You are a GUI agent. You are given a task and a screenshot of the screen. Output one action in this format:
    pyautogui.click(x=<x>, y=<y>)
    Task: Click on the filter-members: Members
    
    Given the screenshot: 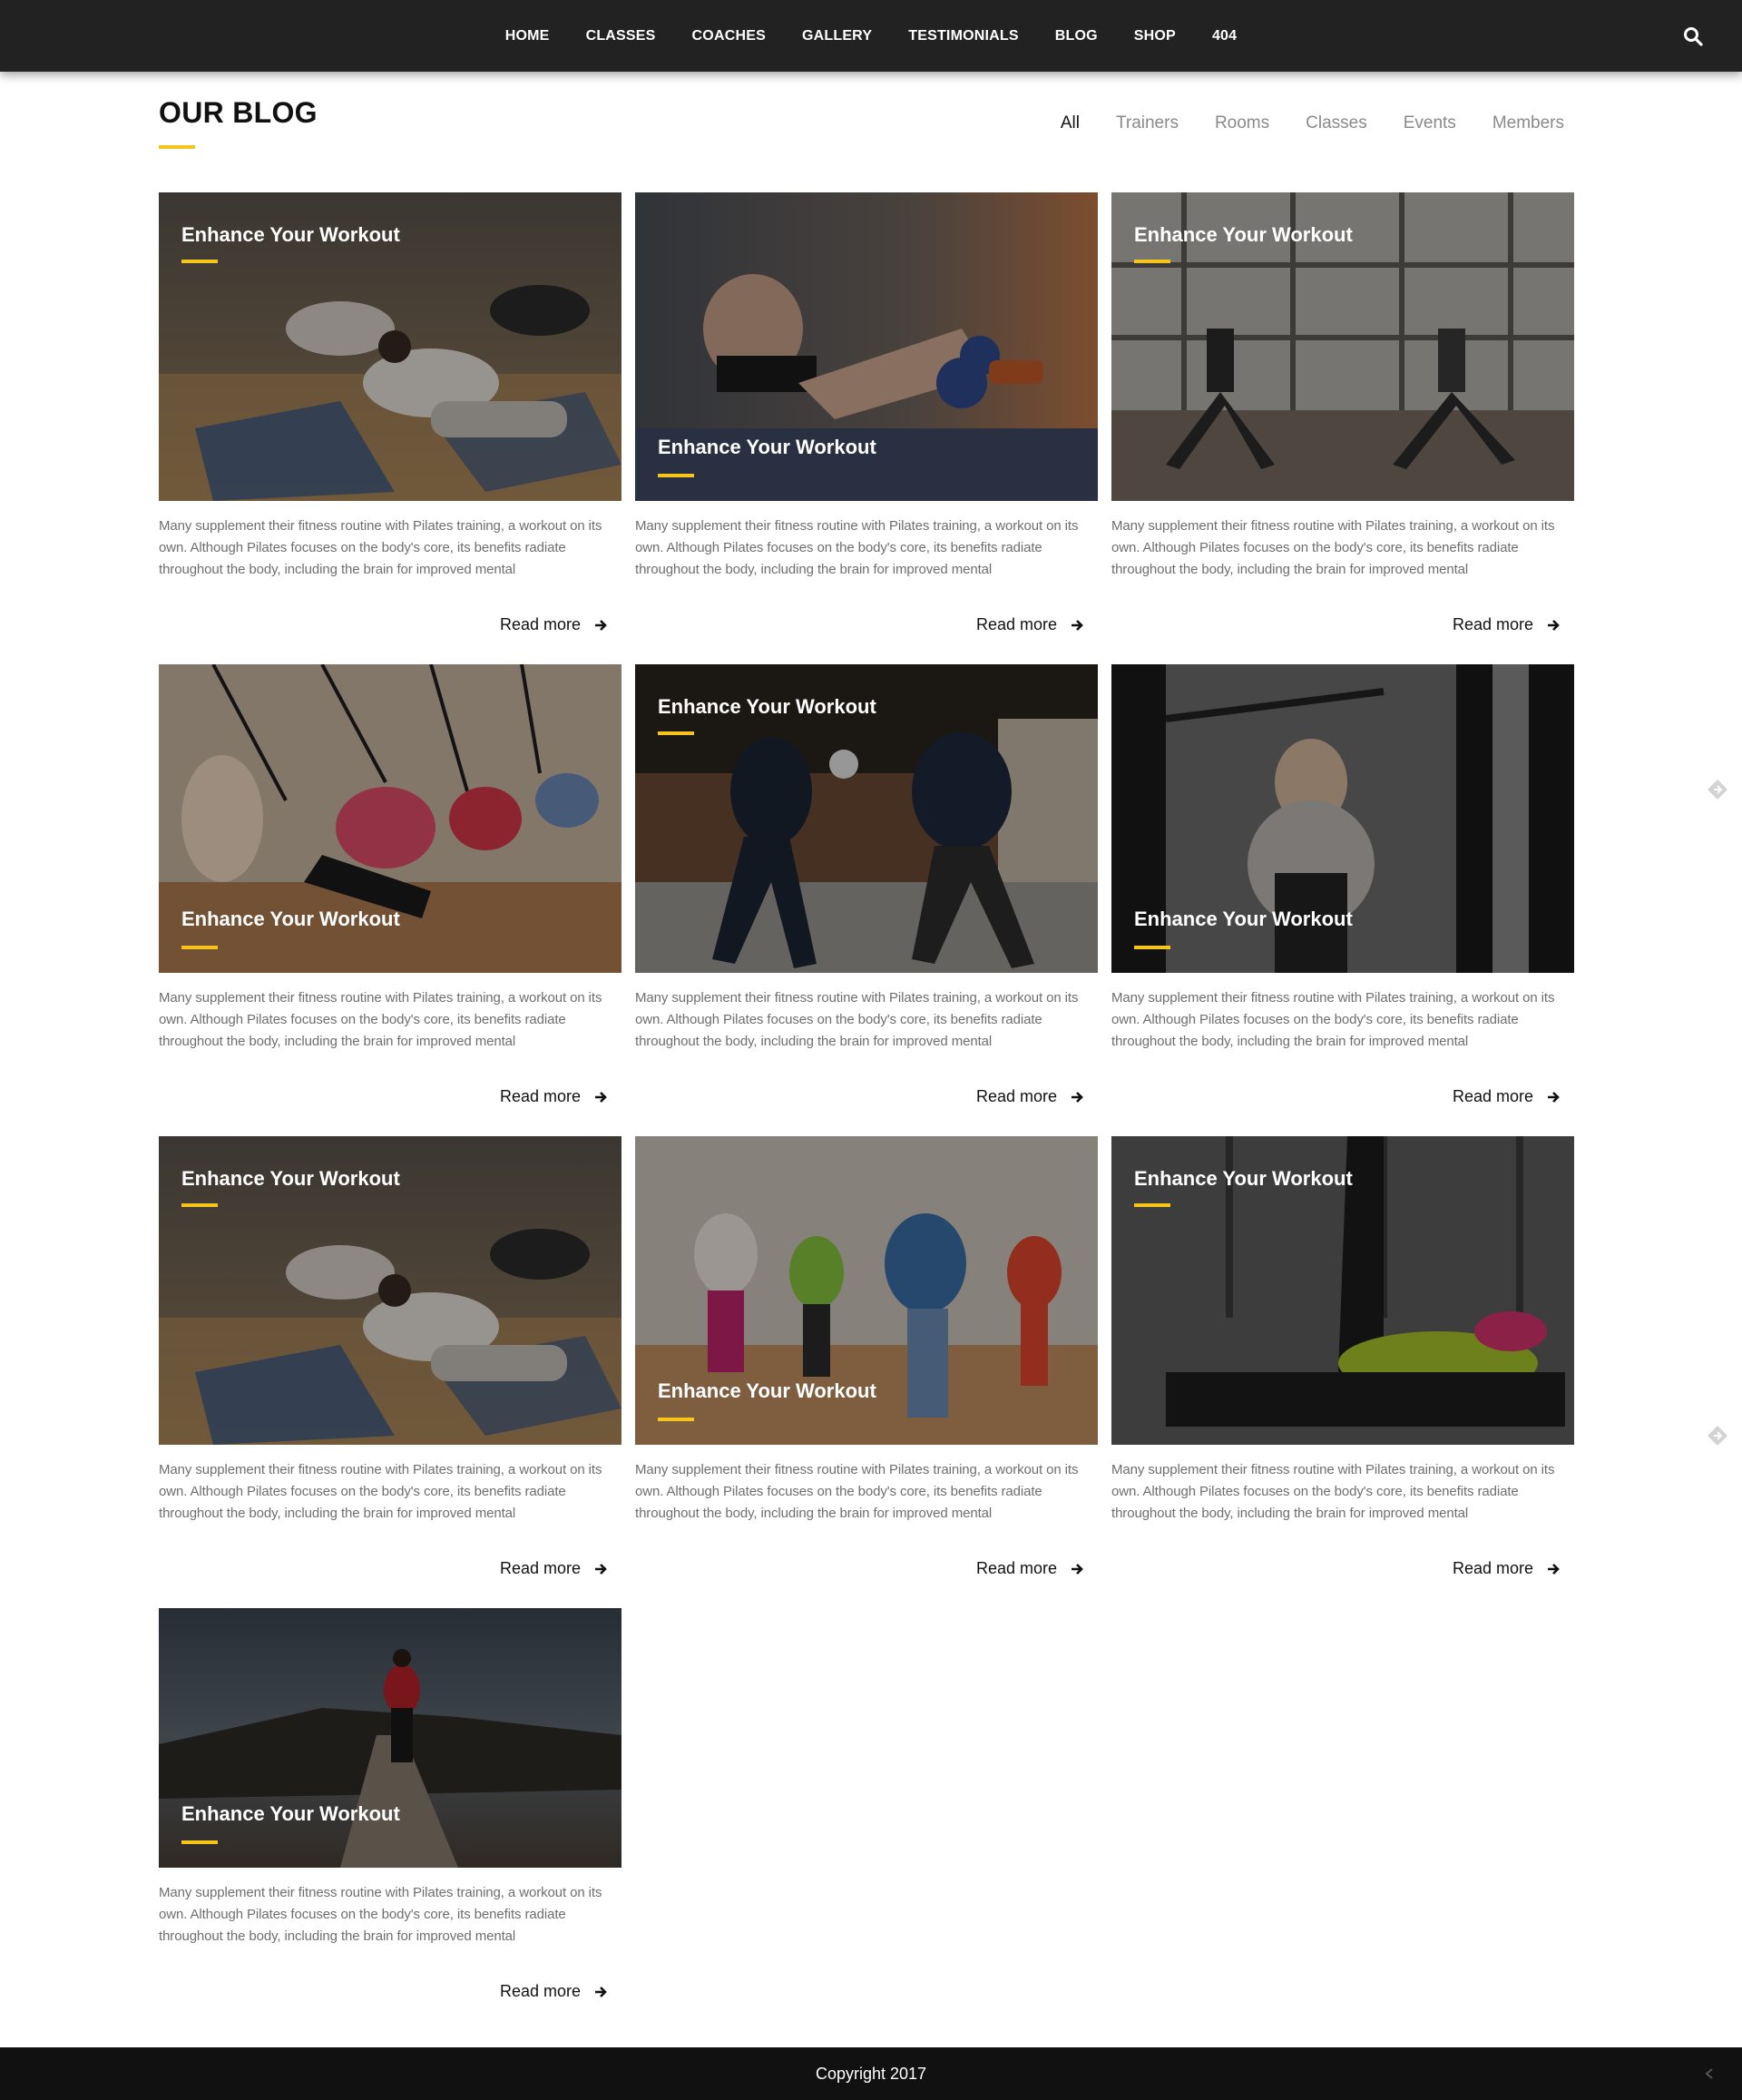 What is the action you would take?
    pyautogui.click(x=1528, y=123)
    